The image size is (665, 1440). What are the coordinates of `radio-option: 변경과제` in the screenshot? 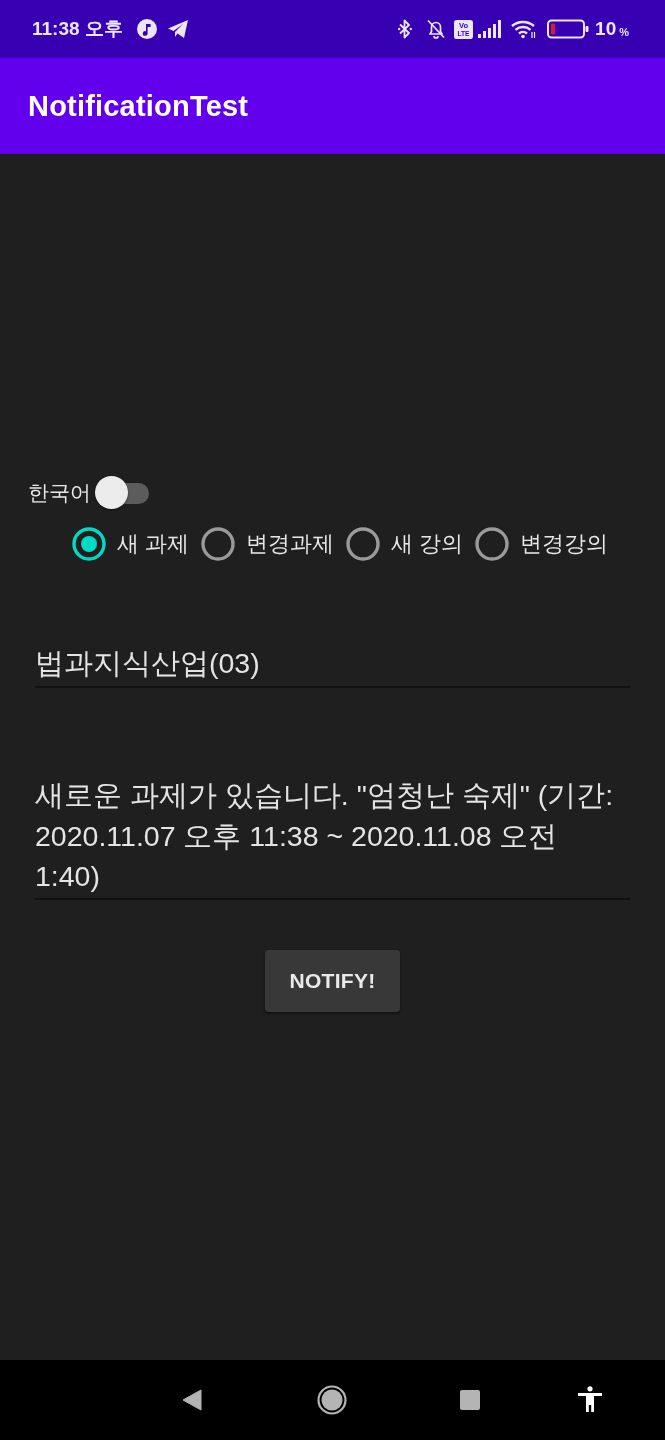 It's located at (268, 544).